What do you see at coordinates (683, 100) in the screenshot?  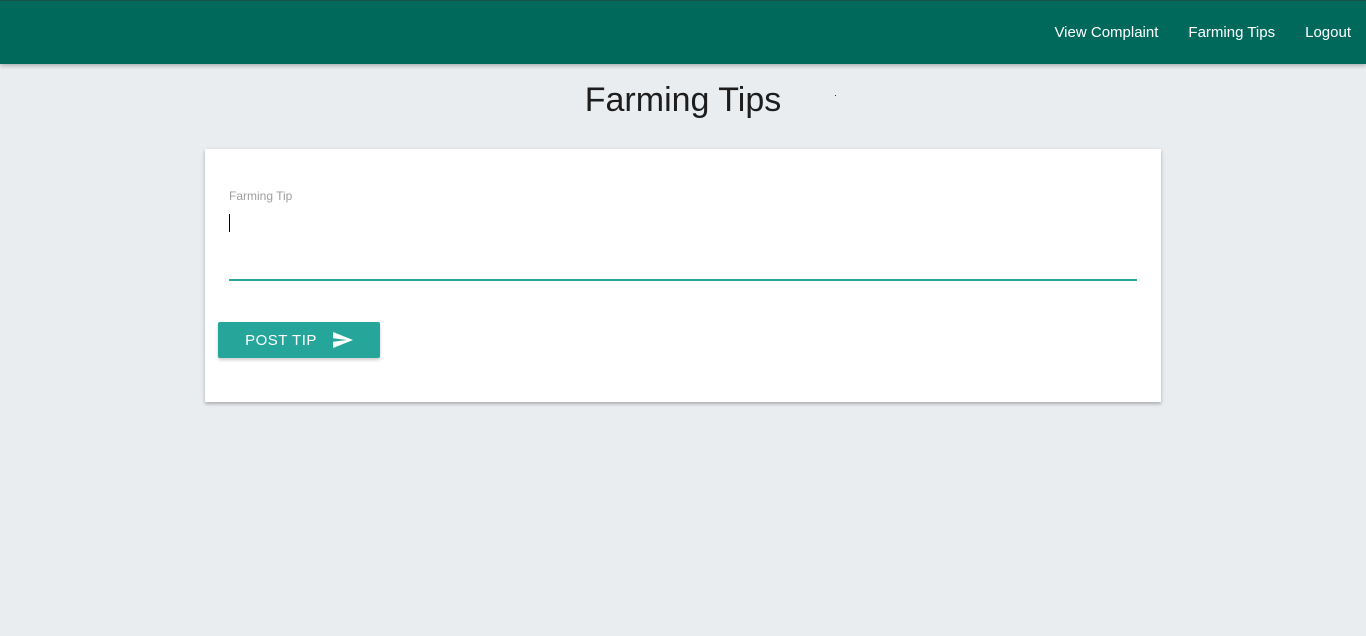 I see `page-title: Farming Tips` at bounding box center [683, 100].